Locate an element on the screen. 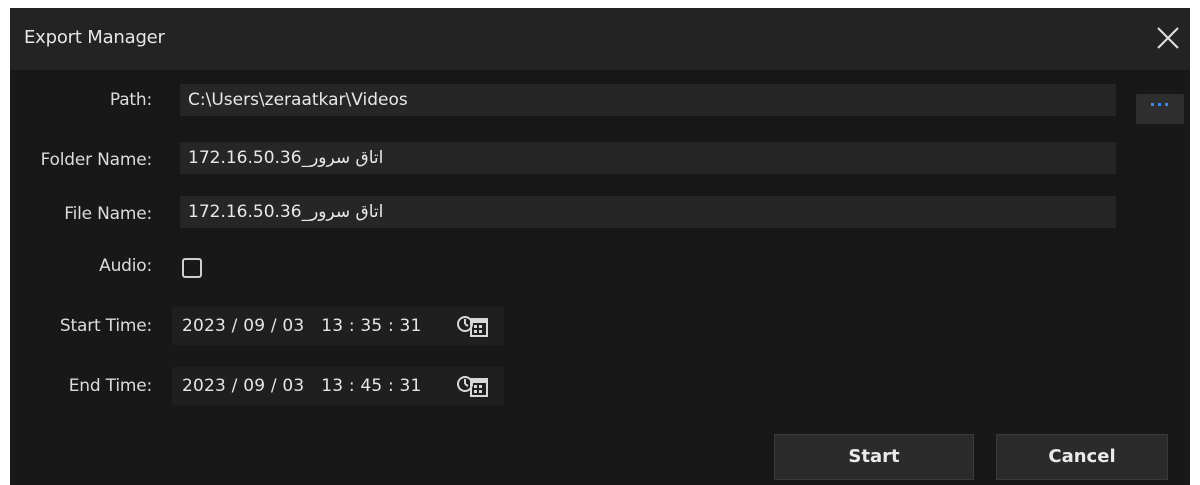 Image resolution: width=1200 pixels, height=485 pixels. folder-name-label: Folder Name: is located at coordinates (96, 160).